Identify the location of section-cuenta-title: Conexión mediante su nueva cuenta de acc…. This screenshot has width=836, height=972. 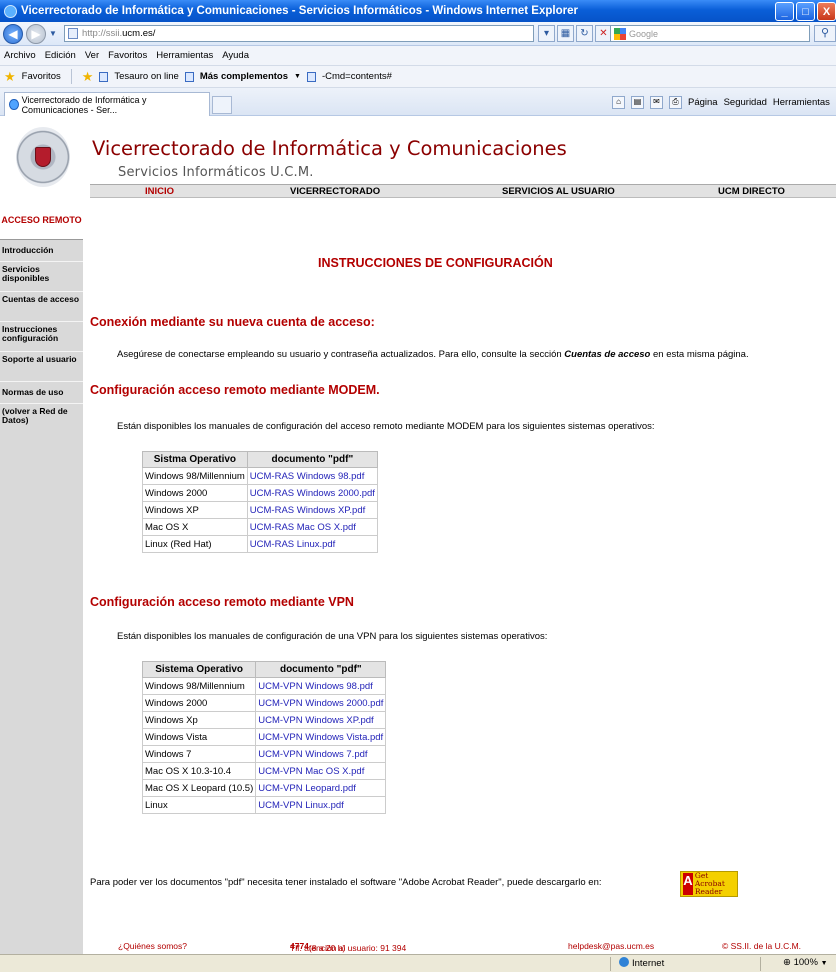
(232, 322).